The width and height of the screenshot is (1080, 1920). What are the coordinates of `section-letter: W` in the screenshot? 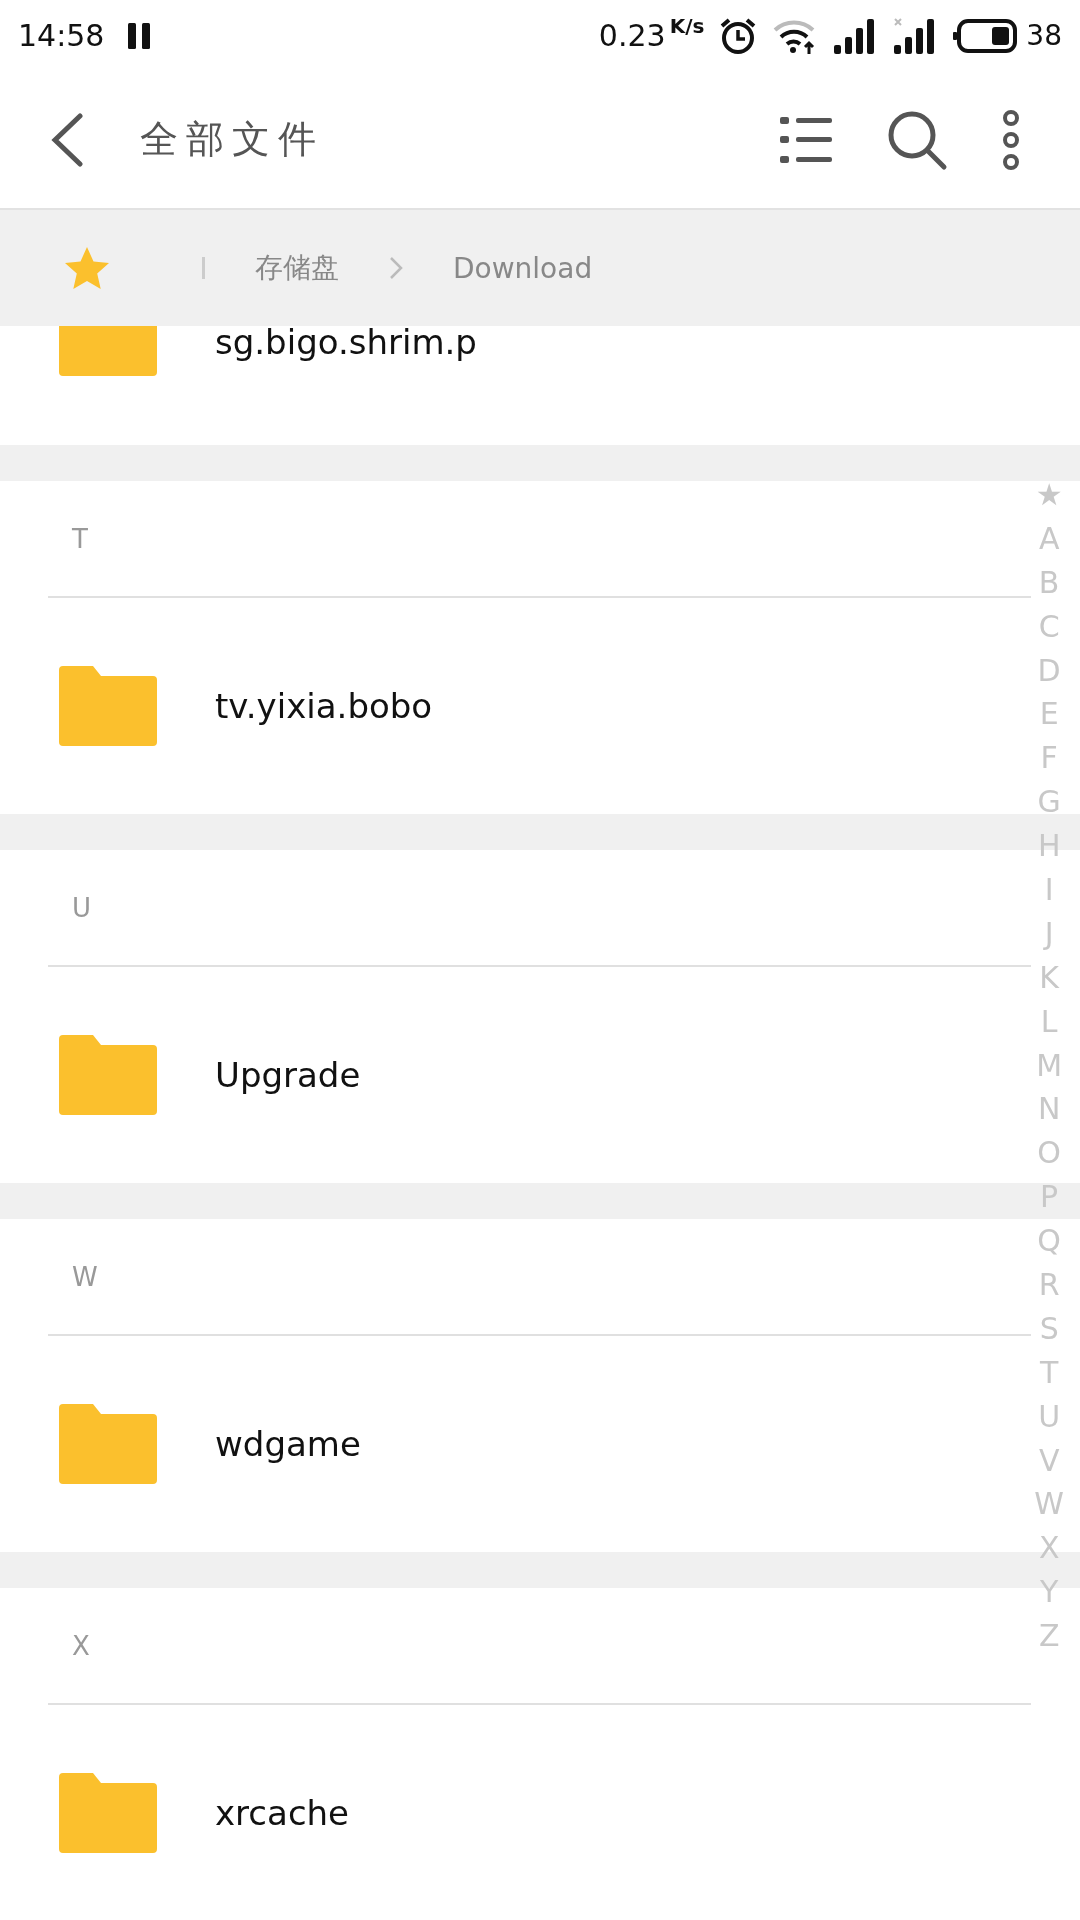 It's located at (85, 1276).